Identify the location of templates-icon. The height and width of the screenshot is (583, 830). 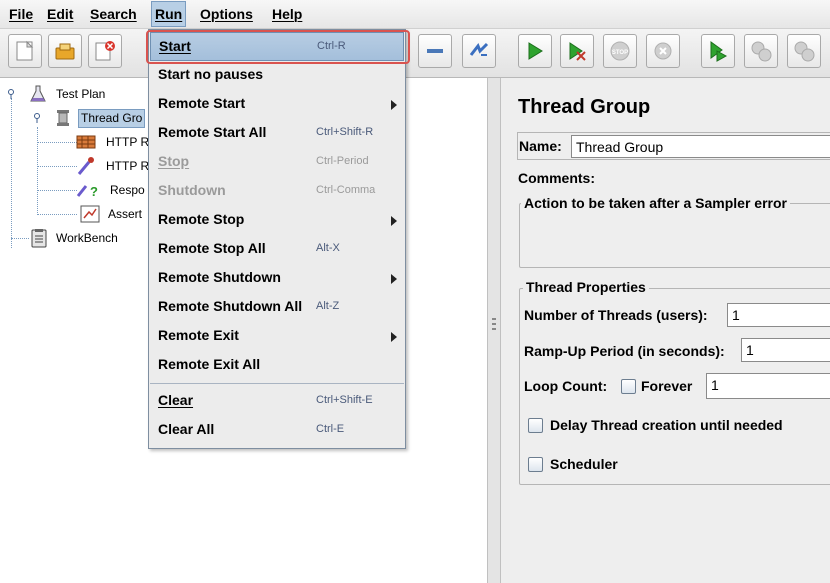
(65, 51).